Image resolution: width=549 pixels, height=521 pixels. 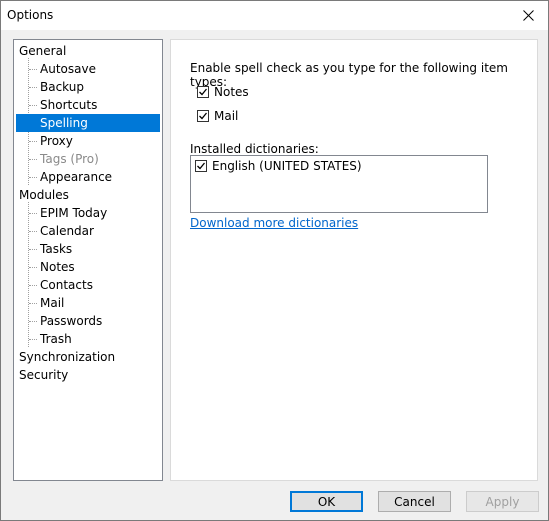 I want to click on title-bar: Options, so click(x=274, y=15).